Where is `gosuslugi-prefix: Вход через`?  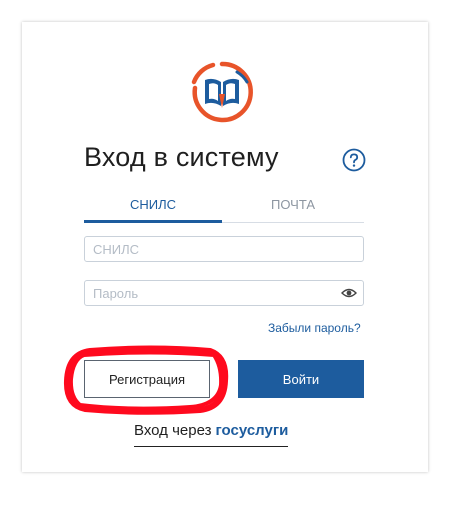
gosuslugi-prefix: Вход через is located at coordinates (173, 430).